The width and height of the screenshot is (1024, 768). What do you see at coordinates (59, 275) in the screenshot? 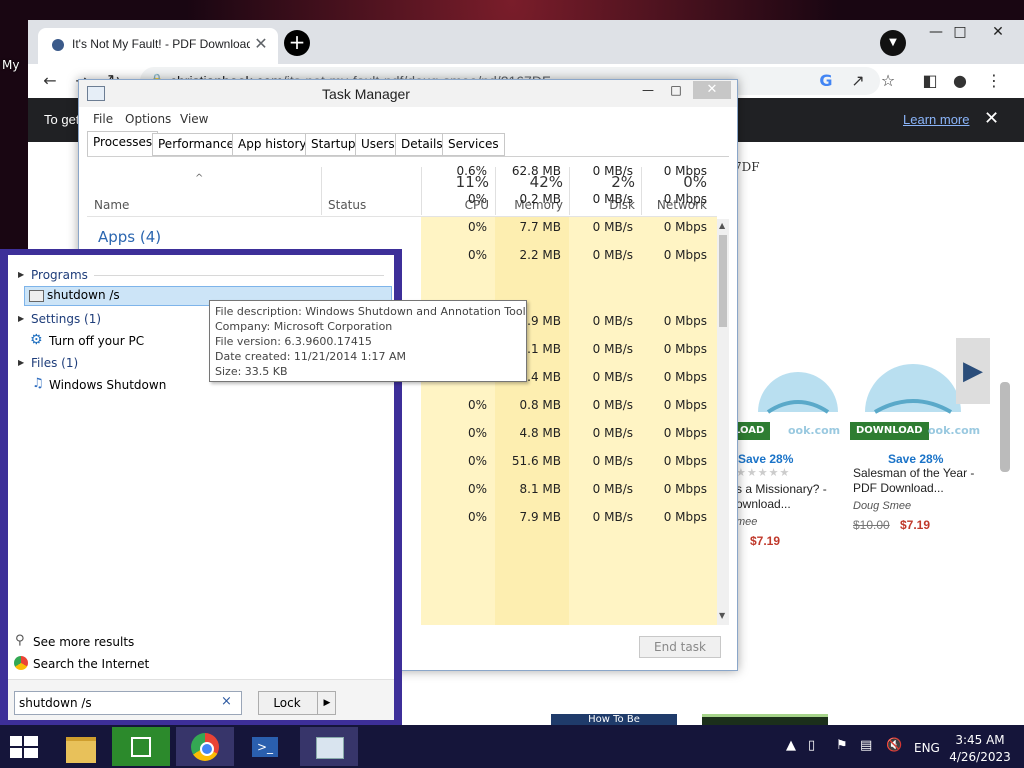
I see `programs-group-header: Programs` at bounding box center [59, 275].